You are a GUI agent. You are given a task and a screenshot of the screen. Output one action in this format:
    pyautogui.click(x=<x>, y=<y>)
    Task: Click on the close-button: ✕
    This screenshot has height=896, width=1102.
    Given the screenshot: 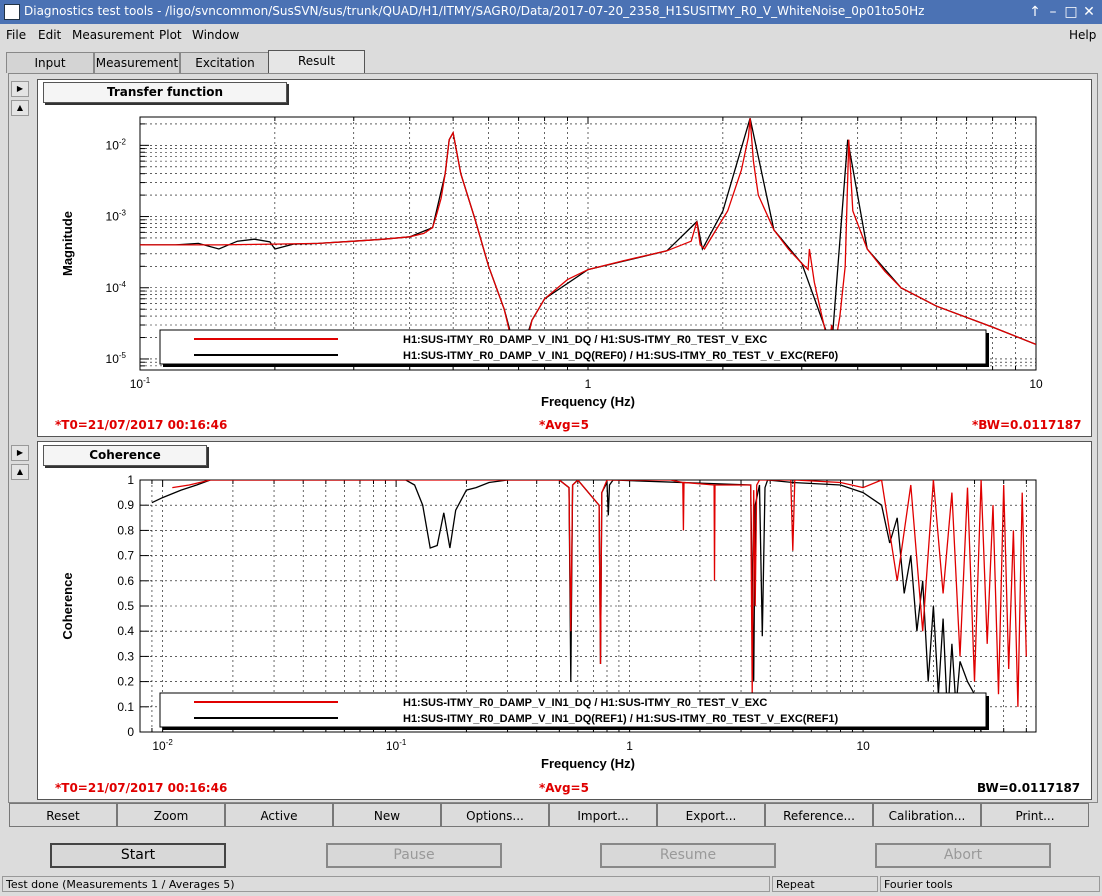 What is the action you would take?
    pyautogui.click(x=1089, y=12)
    